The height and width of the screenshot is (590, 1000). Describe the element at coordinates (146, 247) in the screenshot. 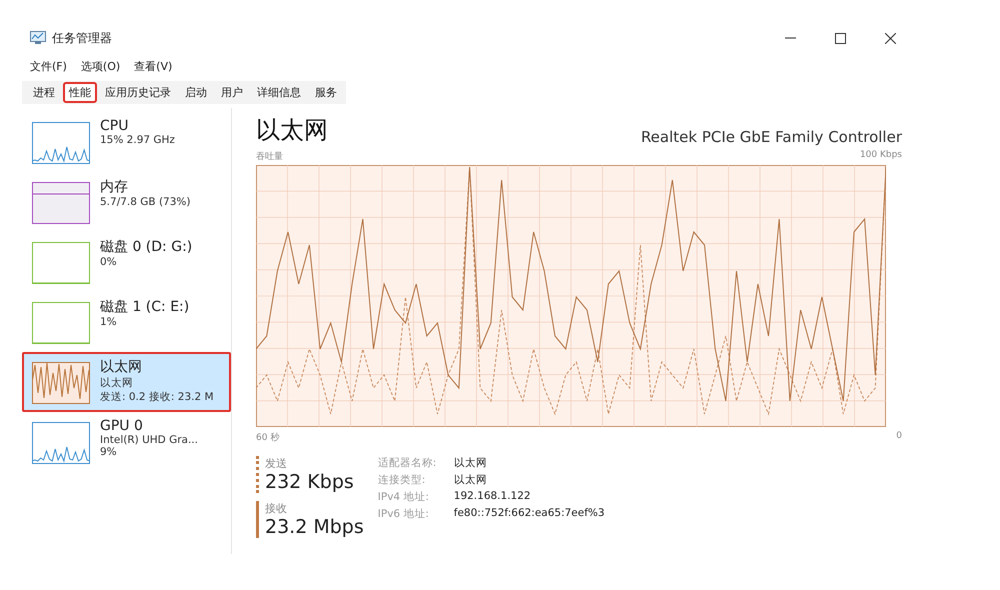

I see `resource-name: 磁盘 0 (D: G:)` at that location.